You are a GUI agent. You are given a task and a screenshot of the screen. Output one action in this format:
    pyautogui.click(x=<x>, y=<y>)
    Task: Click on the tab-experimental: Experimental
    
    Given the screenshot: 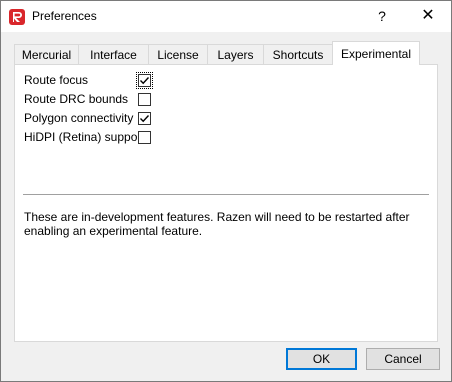 What is the action you would take?
    pyautogui.click(x=376, y=53)
    